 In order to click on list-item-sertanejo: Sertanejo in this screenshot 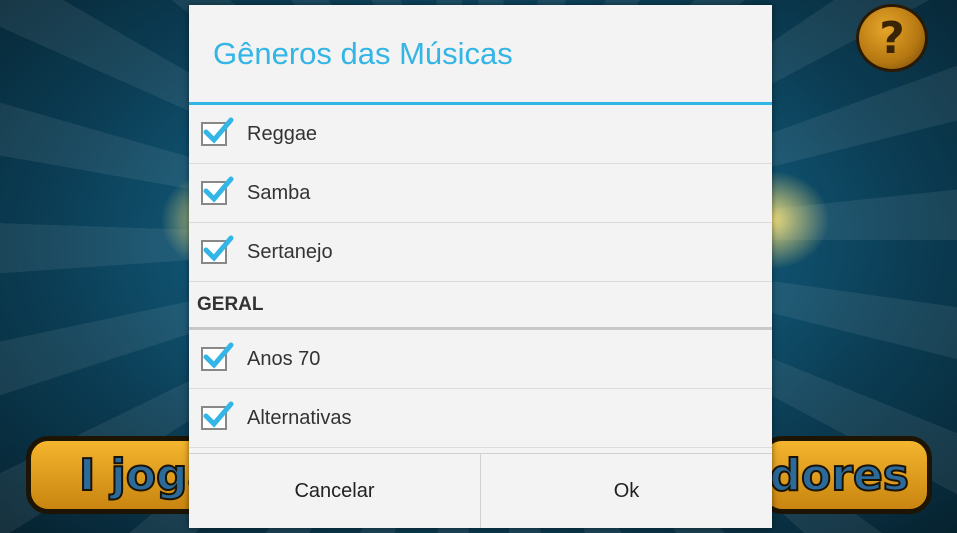, I will do `click(480, 252)`.